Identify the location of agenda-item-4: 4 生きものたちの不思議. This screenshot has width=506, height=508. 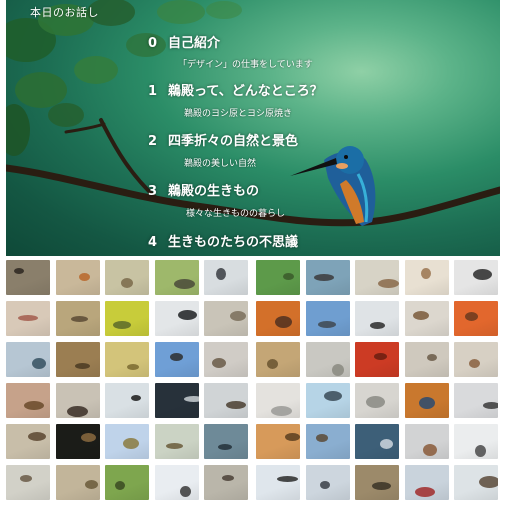
(223, 240).